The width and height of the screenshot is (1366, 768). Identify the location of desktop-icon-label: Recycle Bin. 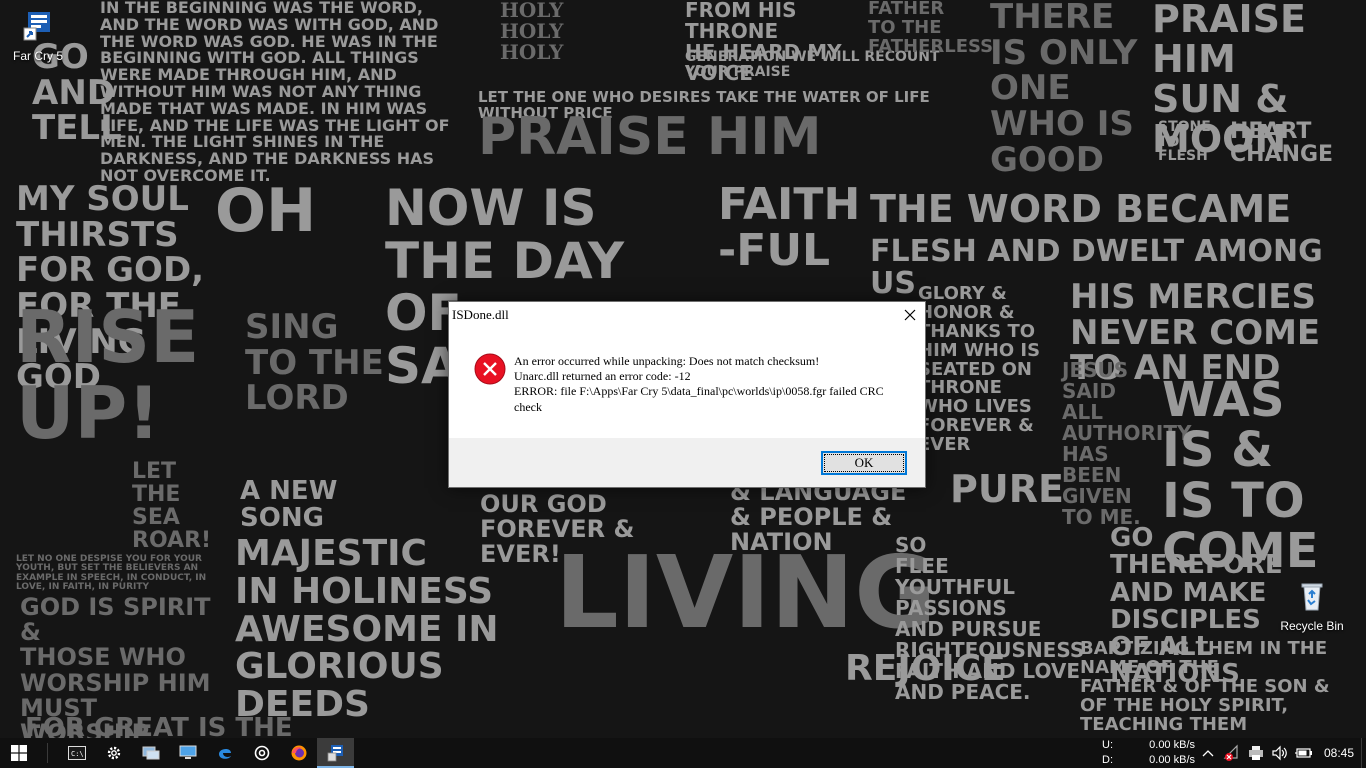
(1312, 626).